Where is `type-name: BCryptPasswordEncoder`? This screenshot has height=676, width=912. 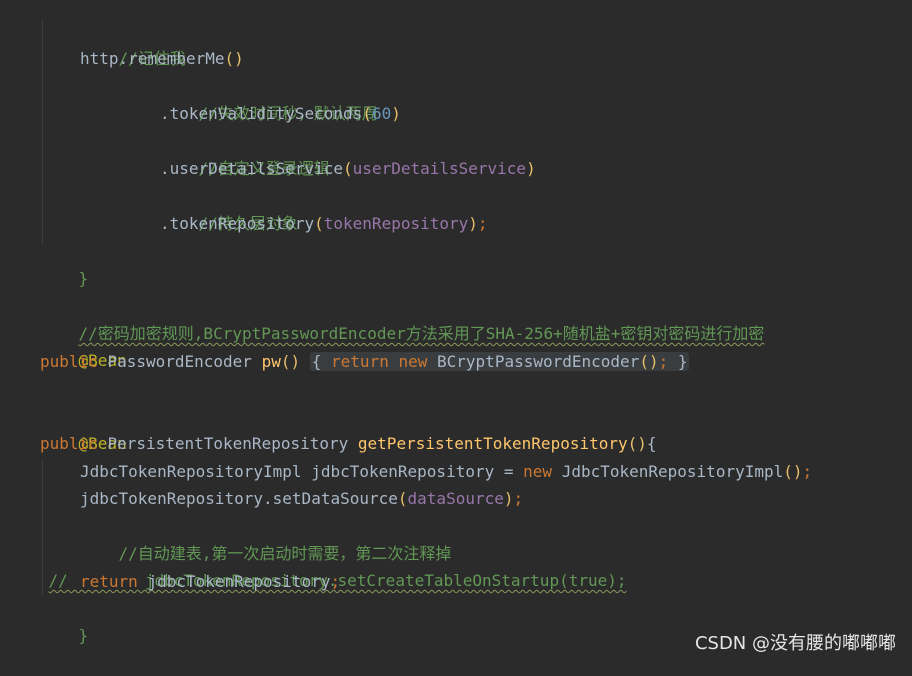 type-name: BCryptPasswordEncoder is located at coordinates (538, 361).